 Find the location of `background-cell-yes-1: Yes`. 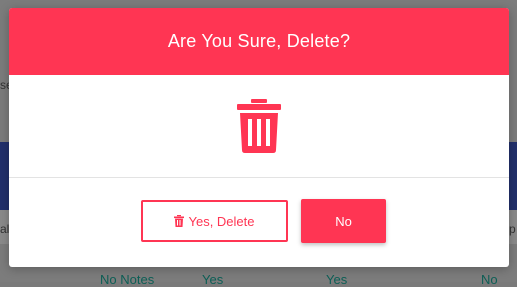

background-cell-yes-1: Yes is located at coordinates (213, 279).